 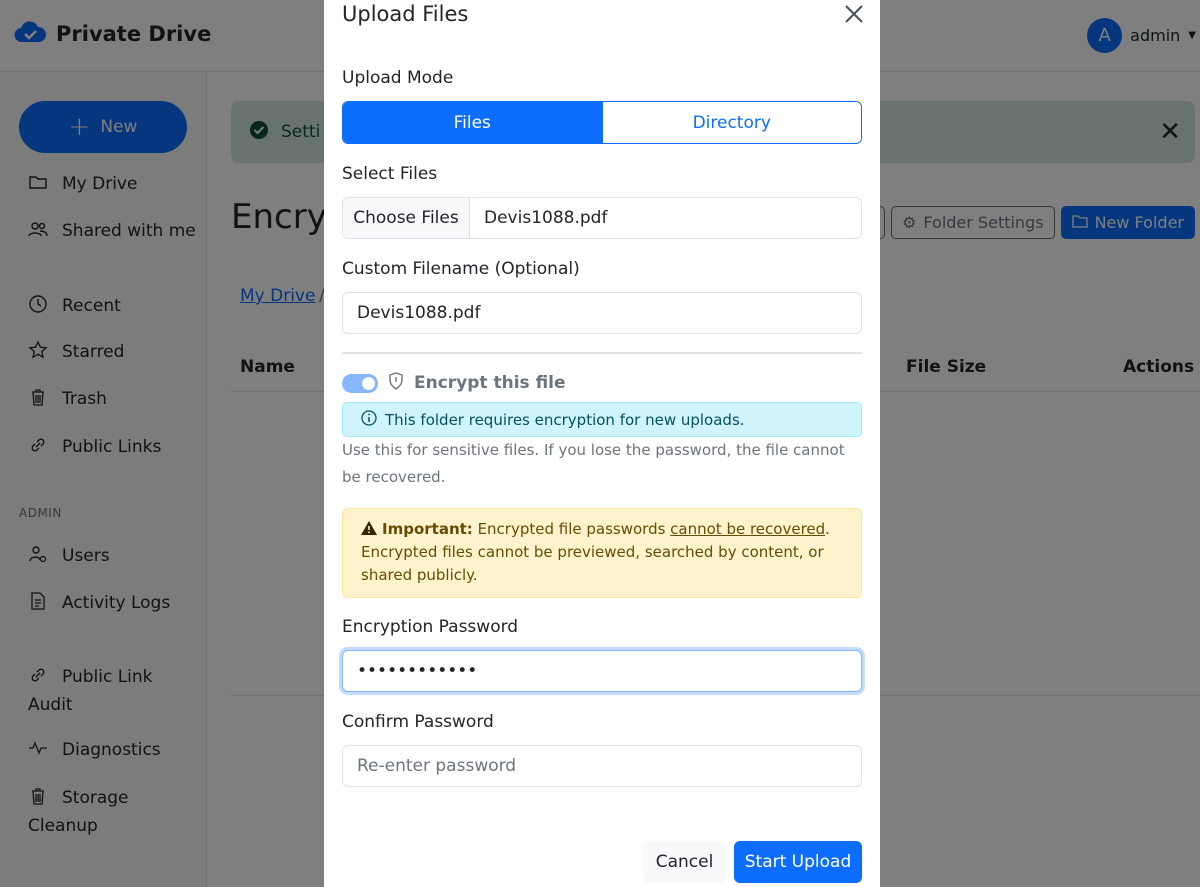 I want to click on select-files-label: Select Files, so click(x=390, y=174).